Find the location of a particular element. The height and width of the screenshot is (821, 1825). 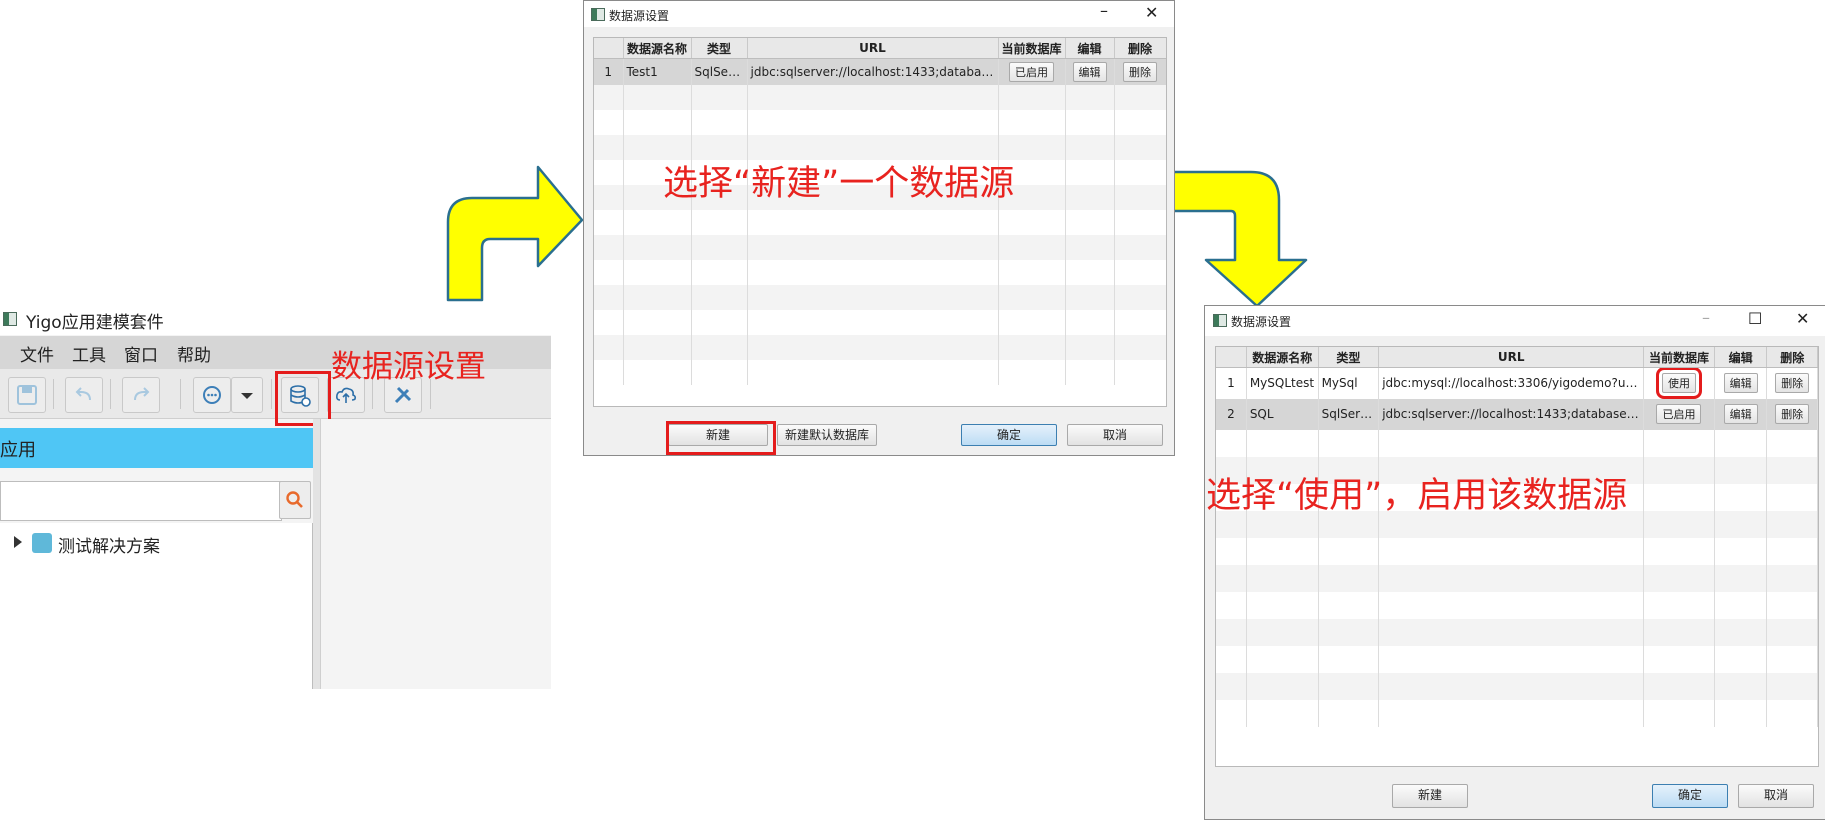

app-panel-title: 应用 is located at coordinates (18, 450).